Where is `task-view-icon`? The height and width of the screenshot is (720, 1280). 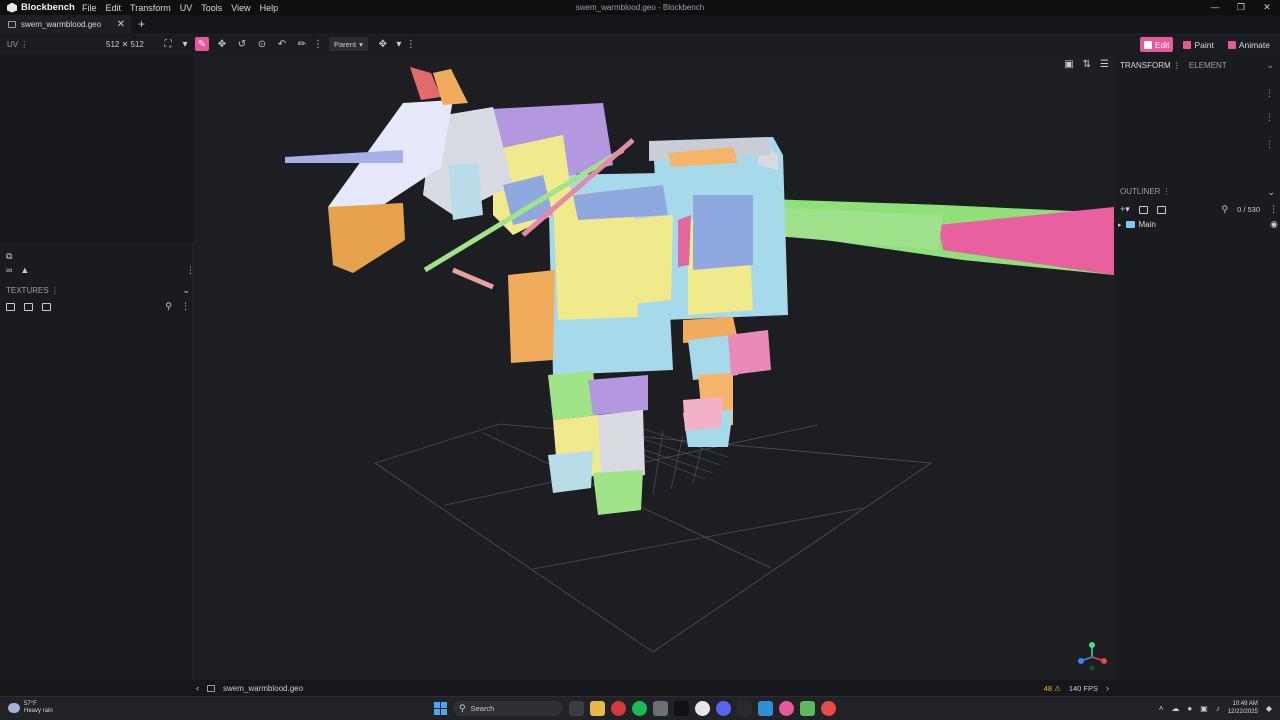 task-view-icon is located at coordinates (576, 708).